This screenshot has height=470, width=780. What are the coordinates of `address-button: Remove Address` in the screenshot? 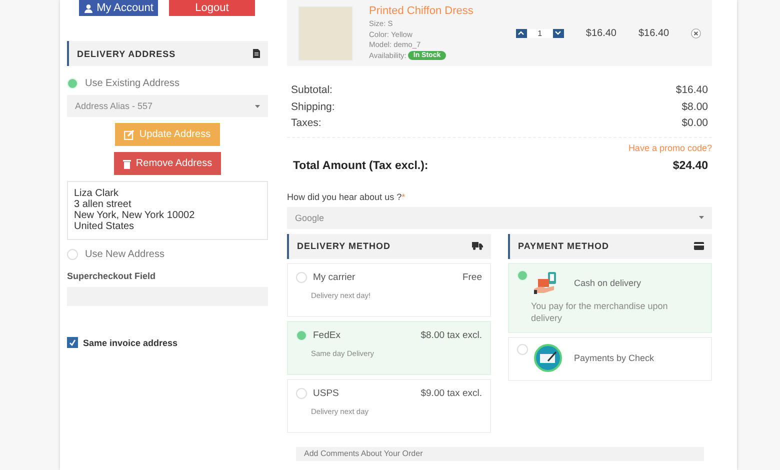 It's located at (168, 163).